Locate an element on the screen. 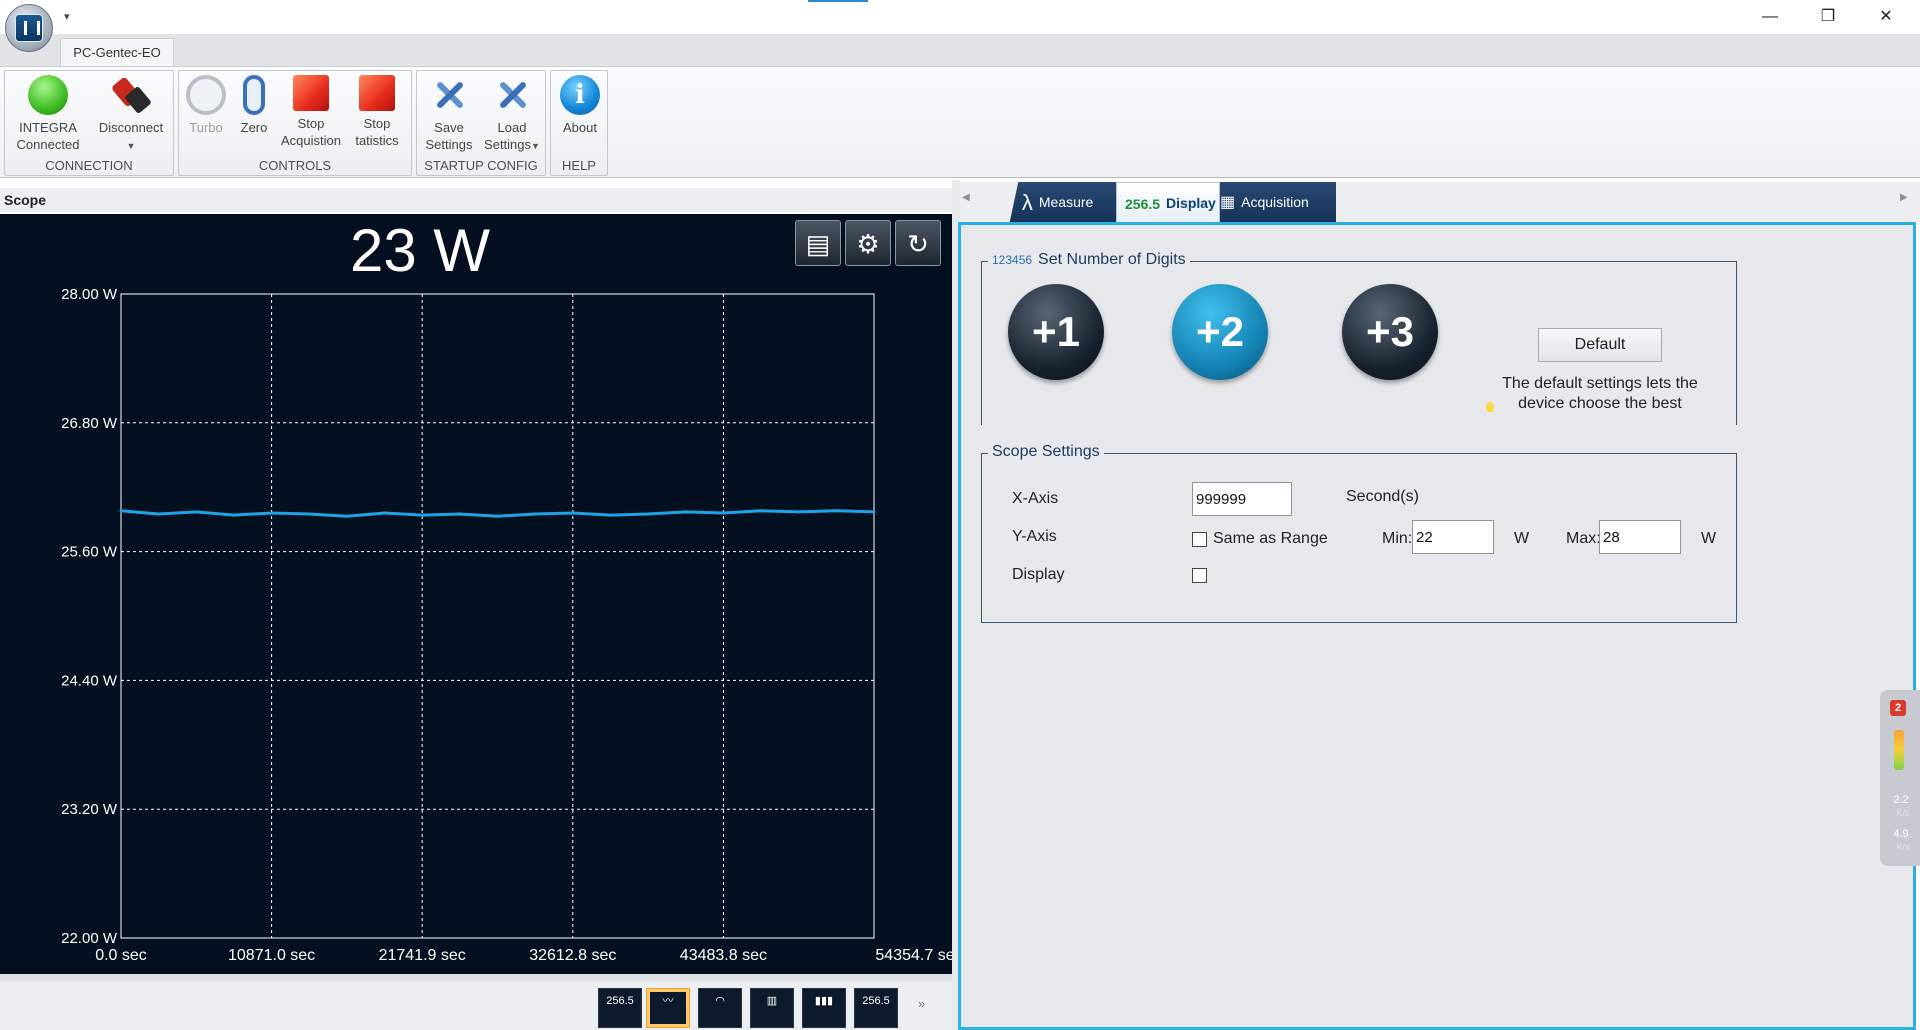 This screenshot has height=1030, width=1920. disconnect-button: Disconnect ▼ is located at coordinates (131, 115).